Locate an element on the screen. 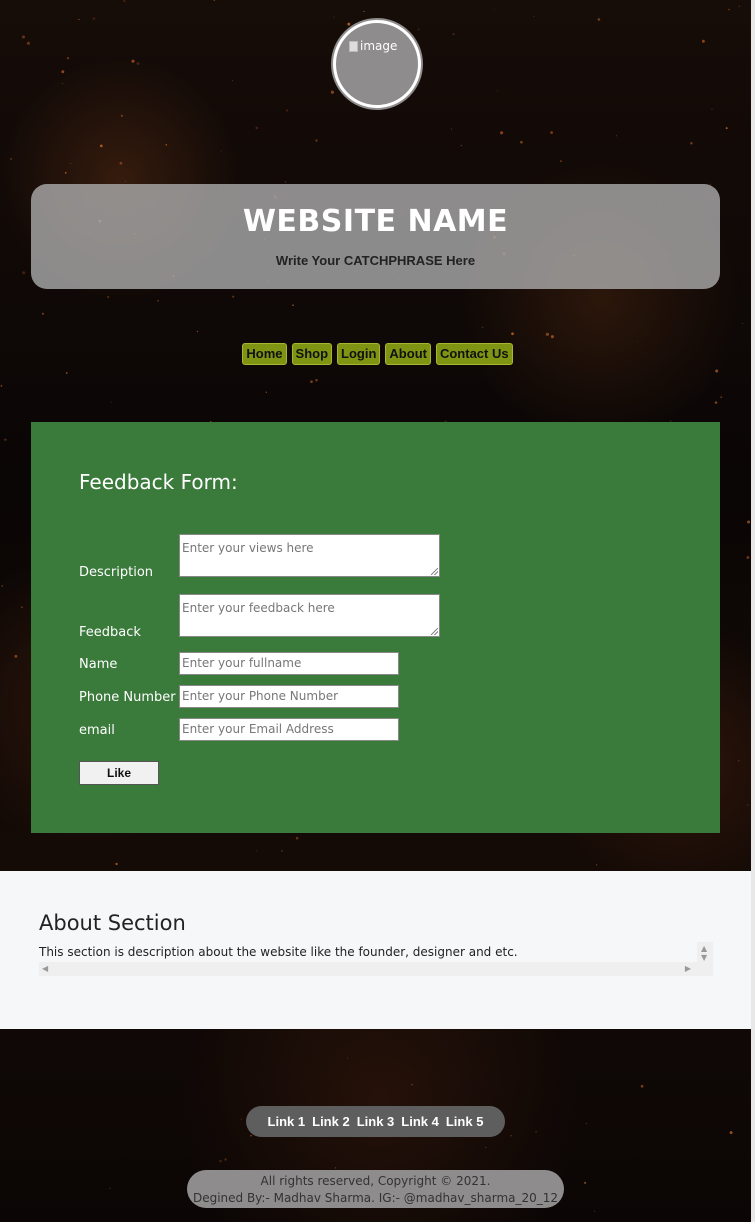 This screenshot has width=755, height=1222. phone-label: Phone Number is located at coordinates (127, 697).